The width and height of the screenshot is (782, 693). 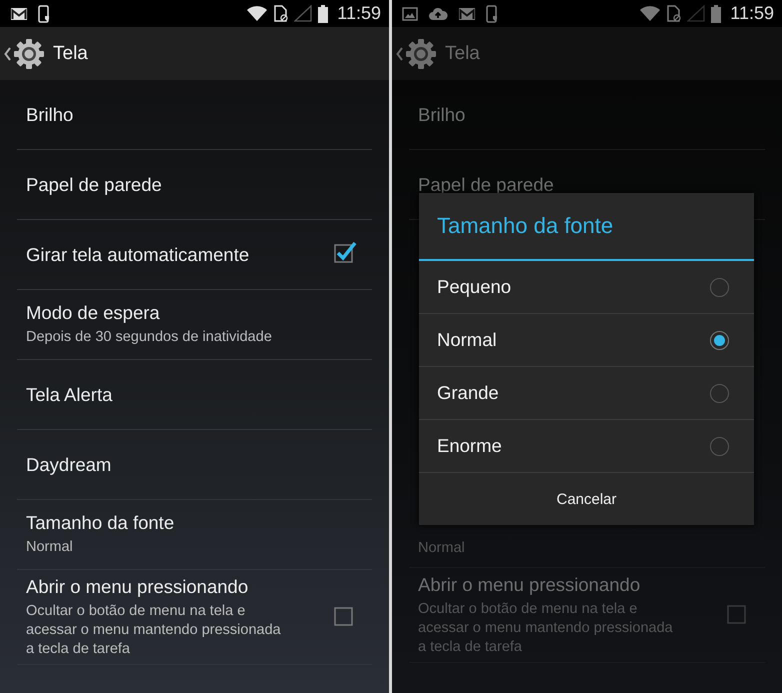 I want to click on option-label: Normal, so click(x=467, y=340).